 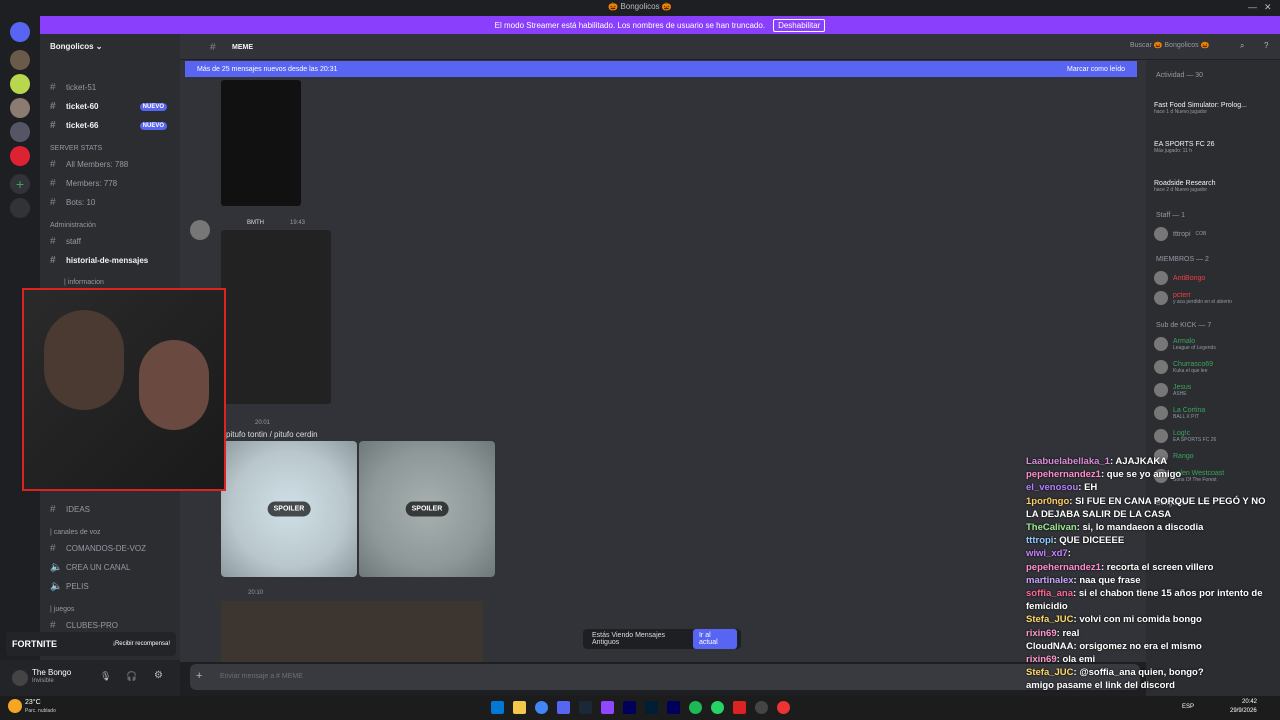 What do you see at coordinates (112, 241) in the screenshot?
I see `channel-staff: # staff` at bounding box center [112, 241].